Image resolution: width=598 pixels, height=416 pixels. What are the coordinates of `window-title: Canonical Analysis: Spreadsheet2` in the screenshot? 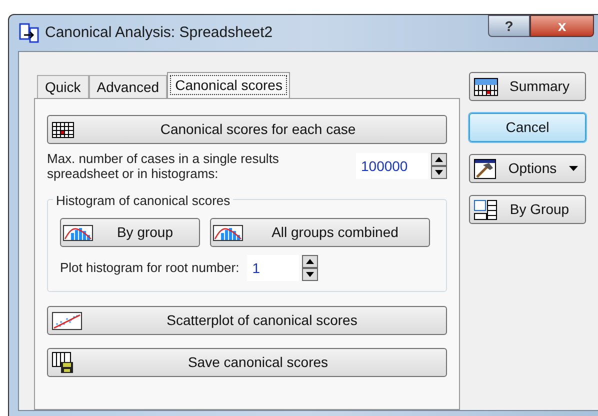 It's located at (159, 32).